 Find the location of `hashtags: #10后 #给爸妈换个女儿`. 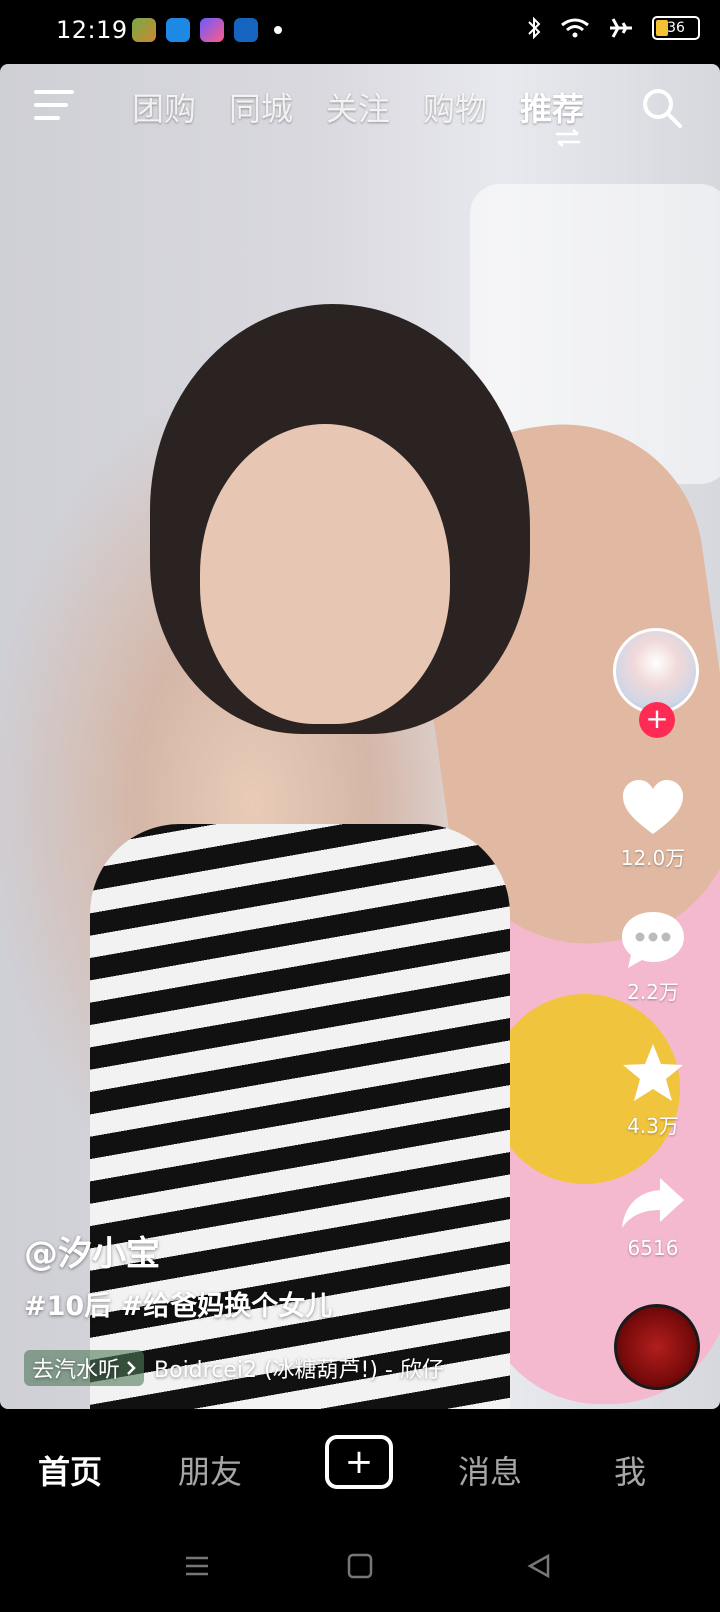

hashtags: #10后 #给爸妈换个女儿 is located at coordinates (178, 1303).